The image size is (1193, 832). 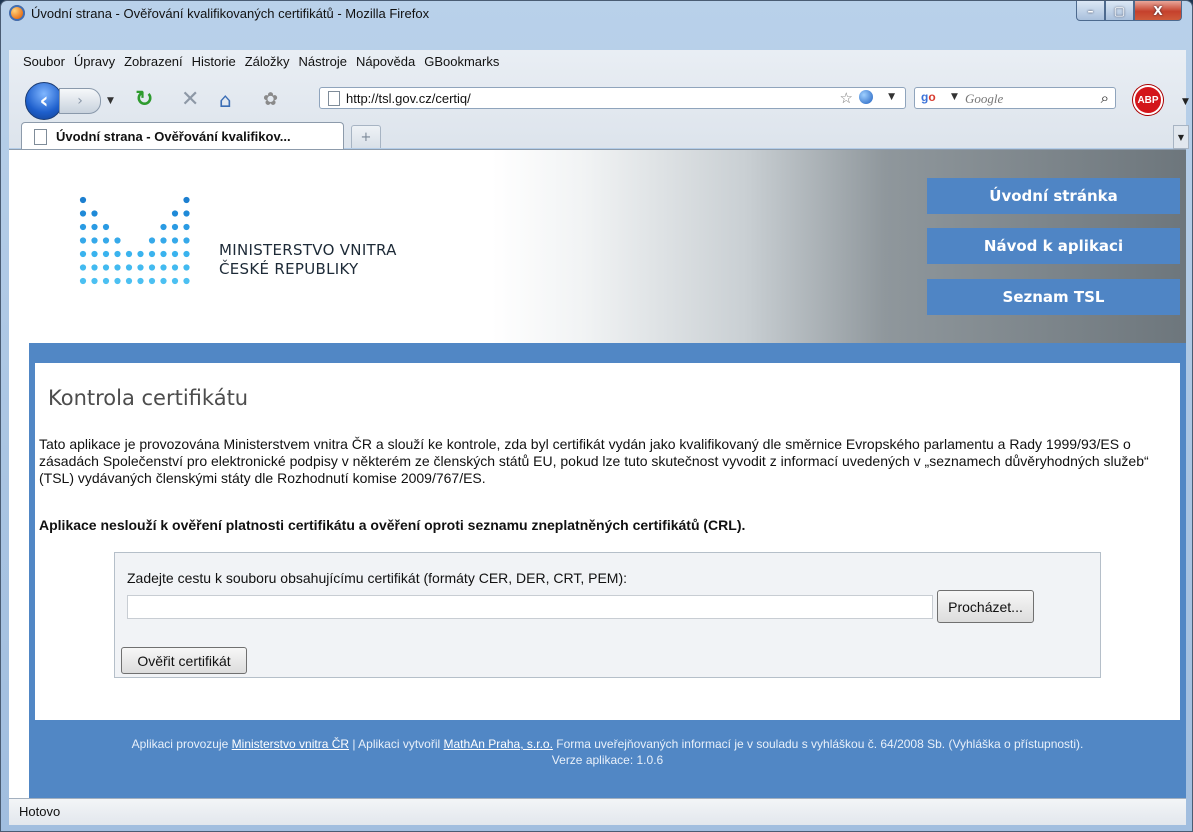 I want to click on footer-prefix: Aplikaci provozuje, so click(x=181, y=744).